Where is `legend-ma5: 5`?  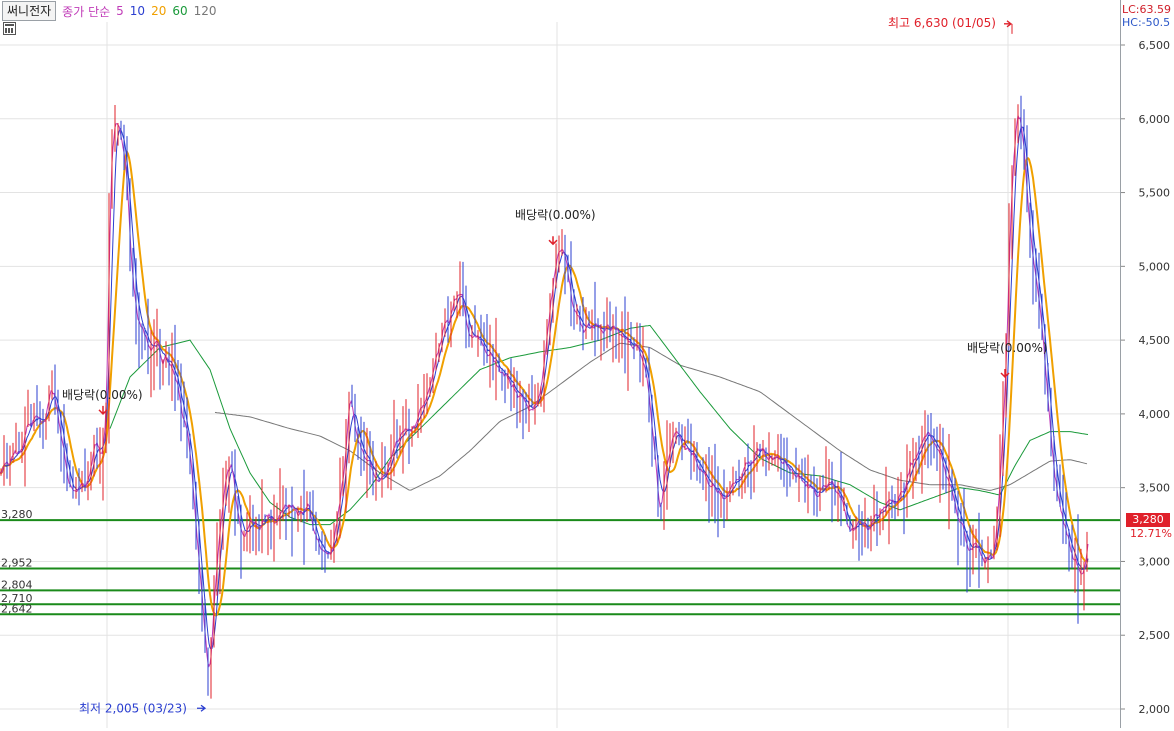 legend-ma5: 5 is located at coordinates (120, 11).